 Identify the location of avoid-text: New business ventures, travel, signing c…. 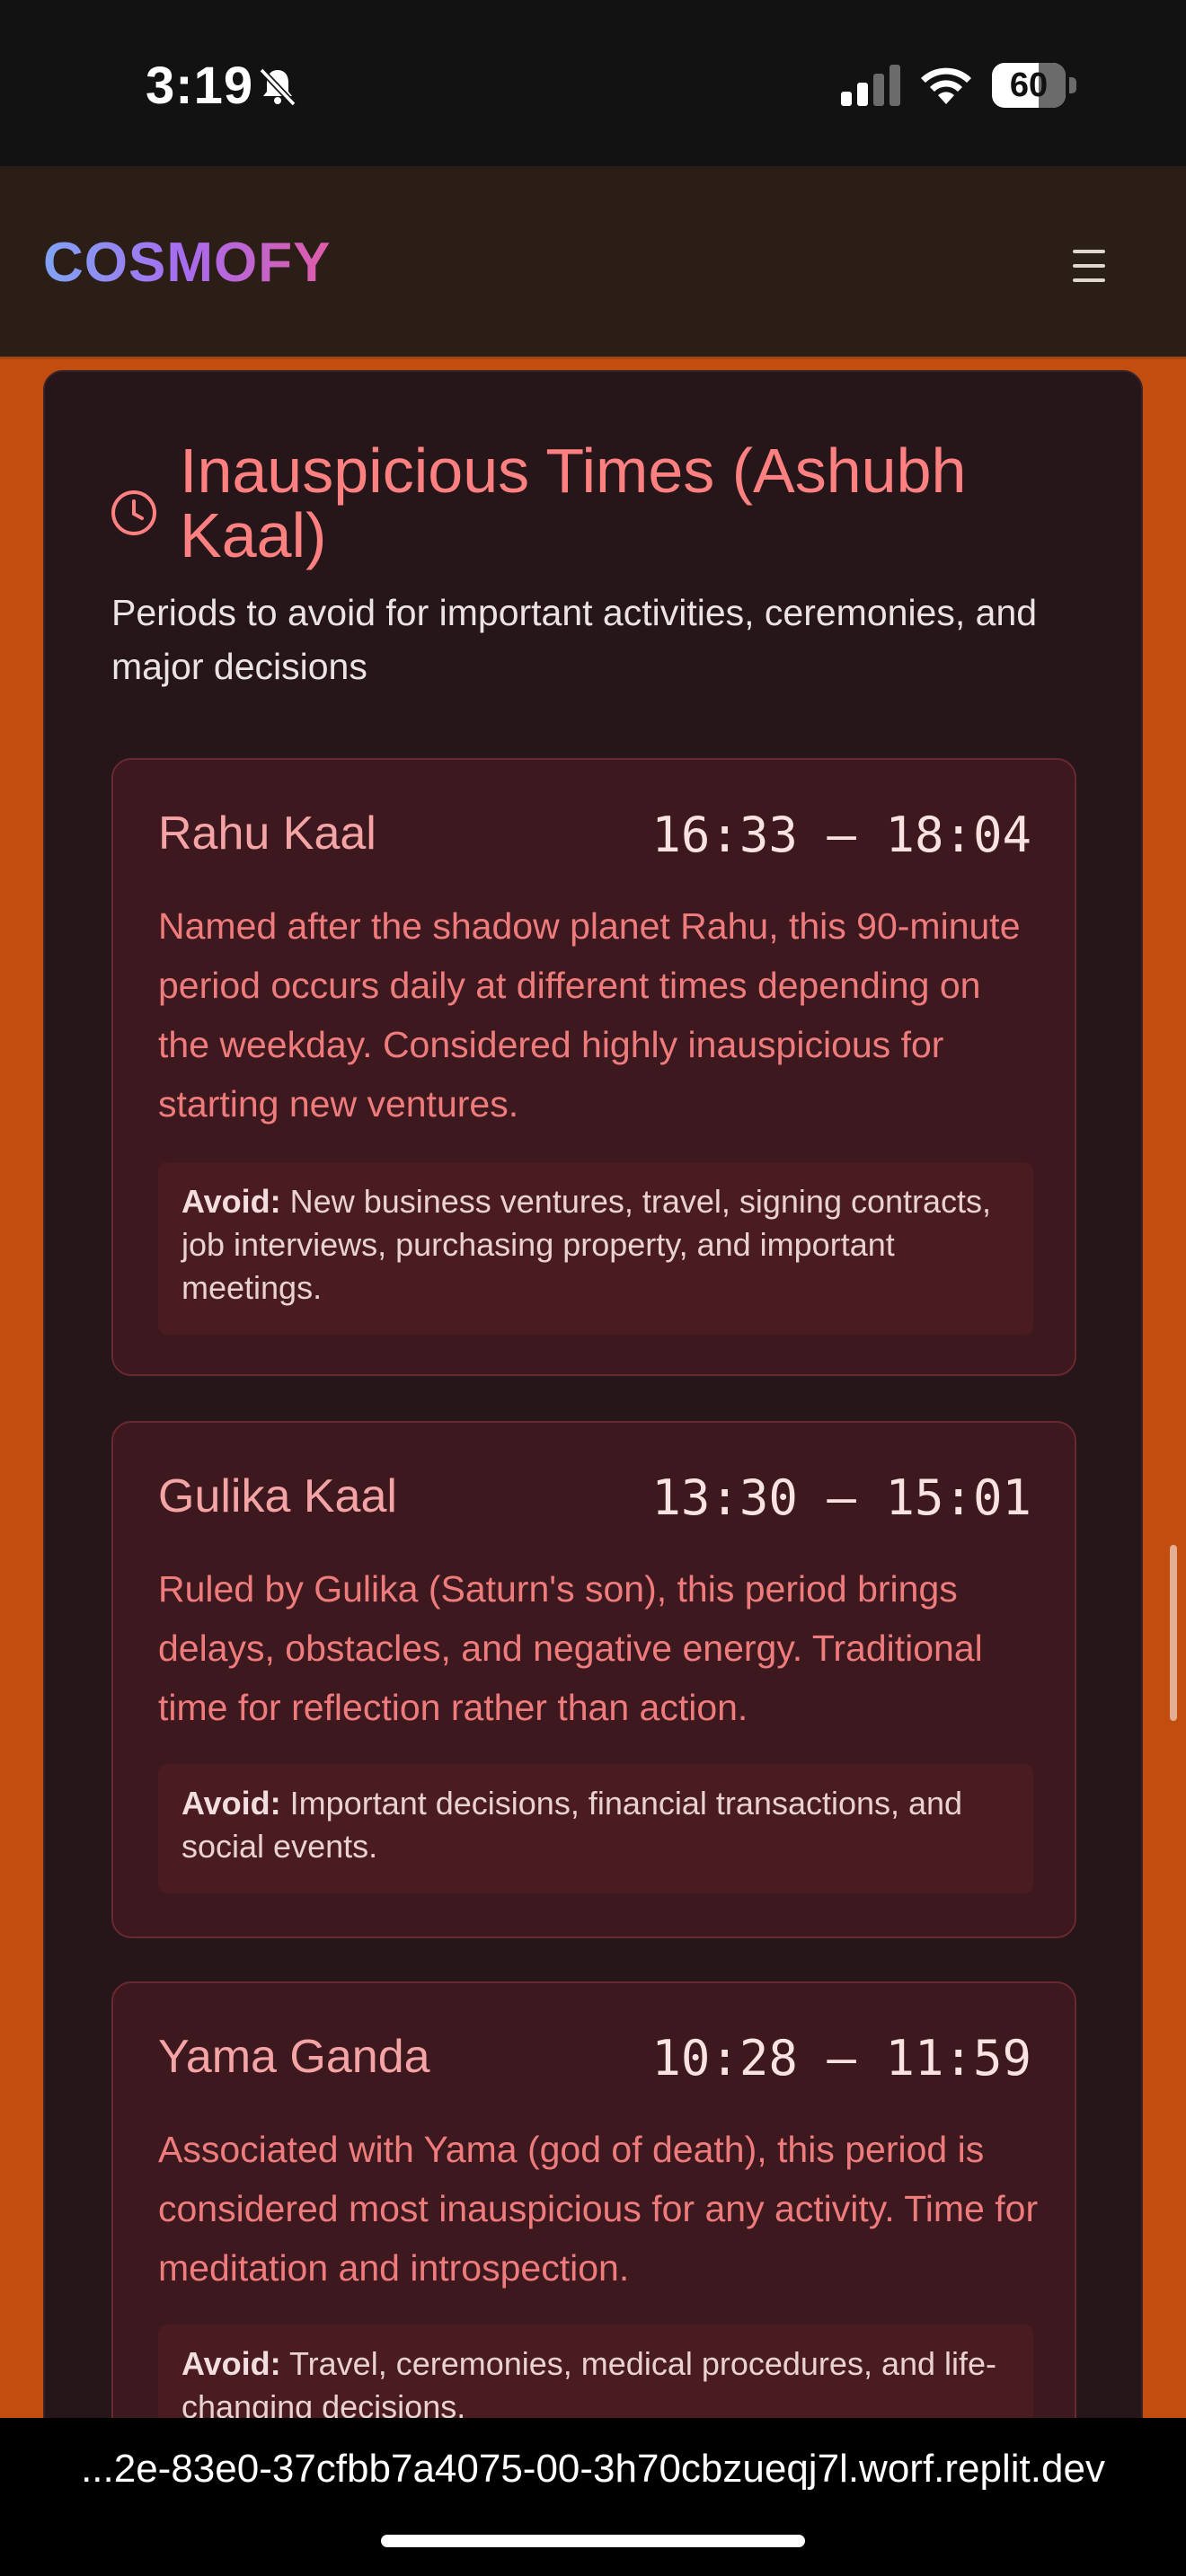
(586, 1244).